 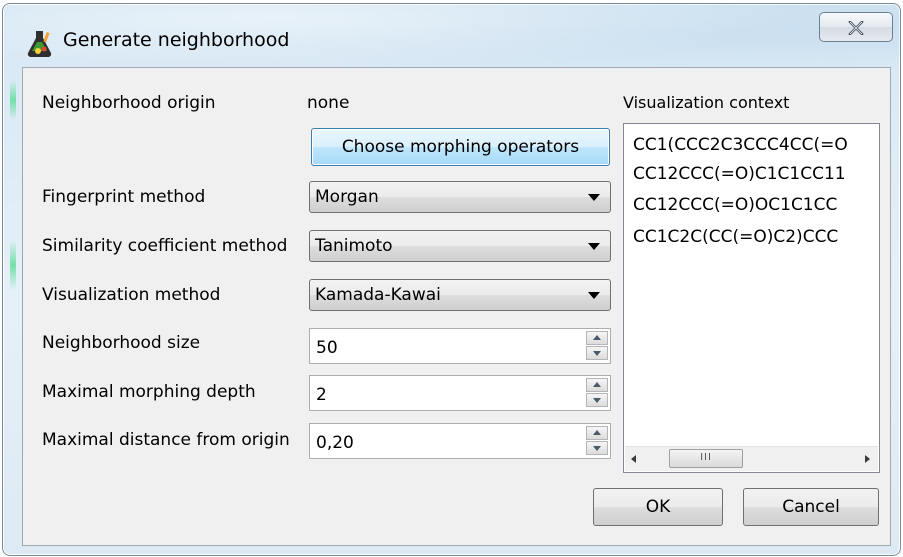 I want to click on scroll-thumb: III, so click(x=706, y=458).